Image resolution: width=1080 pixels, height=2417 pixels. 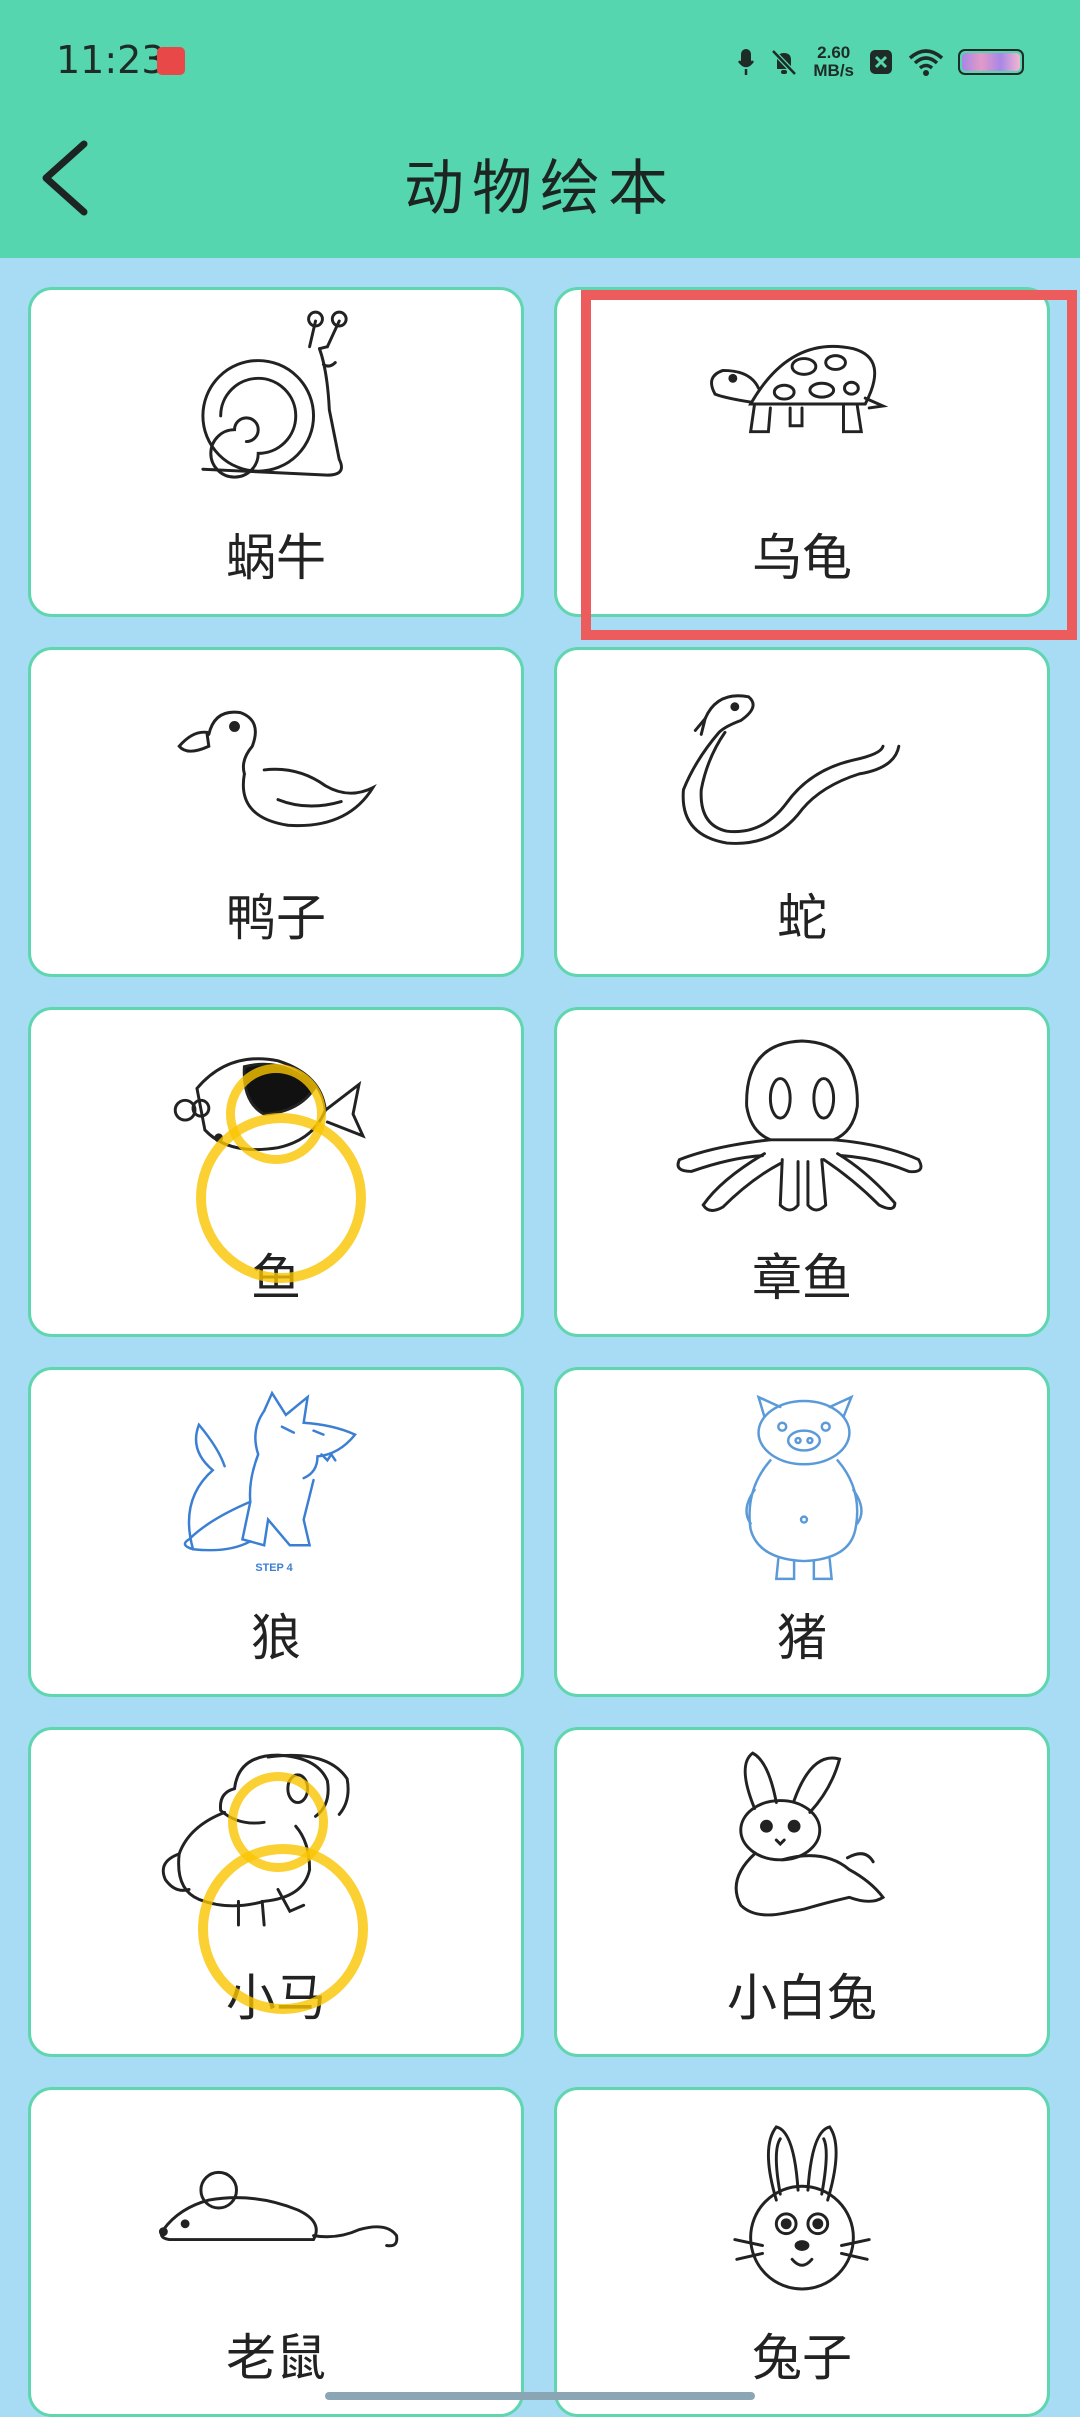 I want to click on home-indicator, so click(x=540, y=2396).